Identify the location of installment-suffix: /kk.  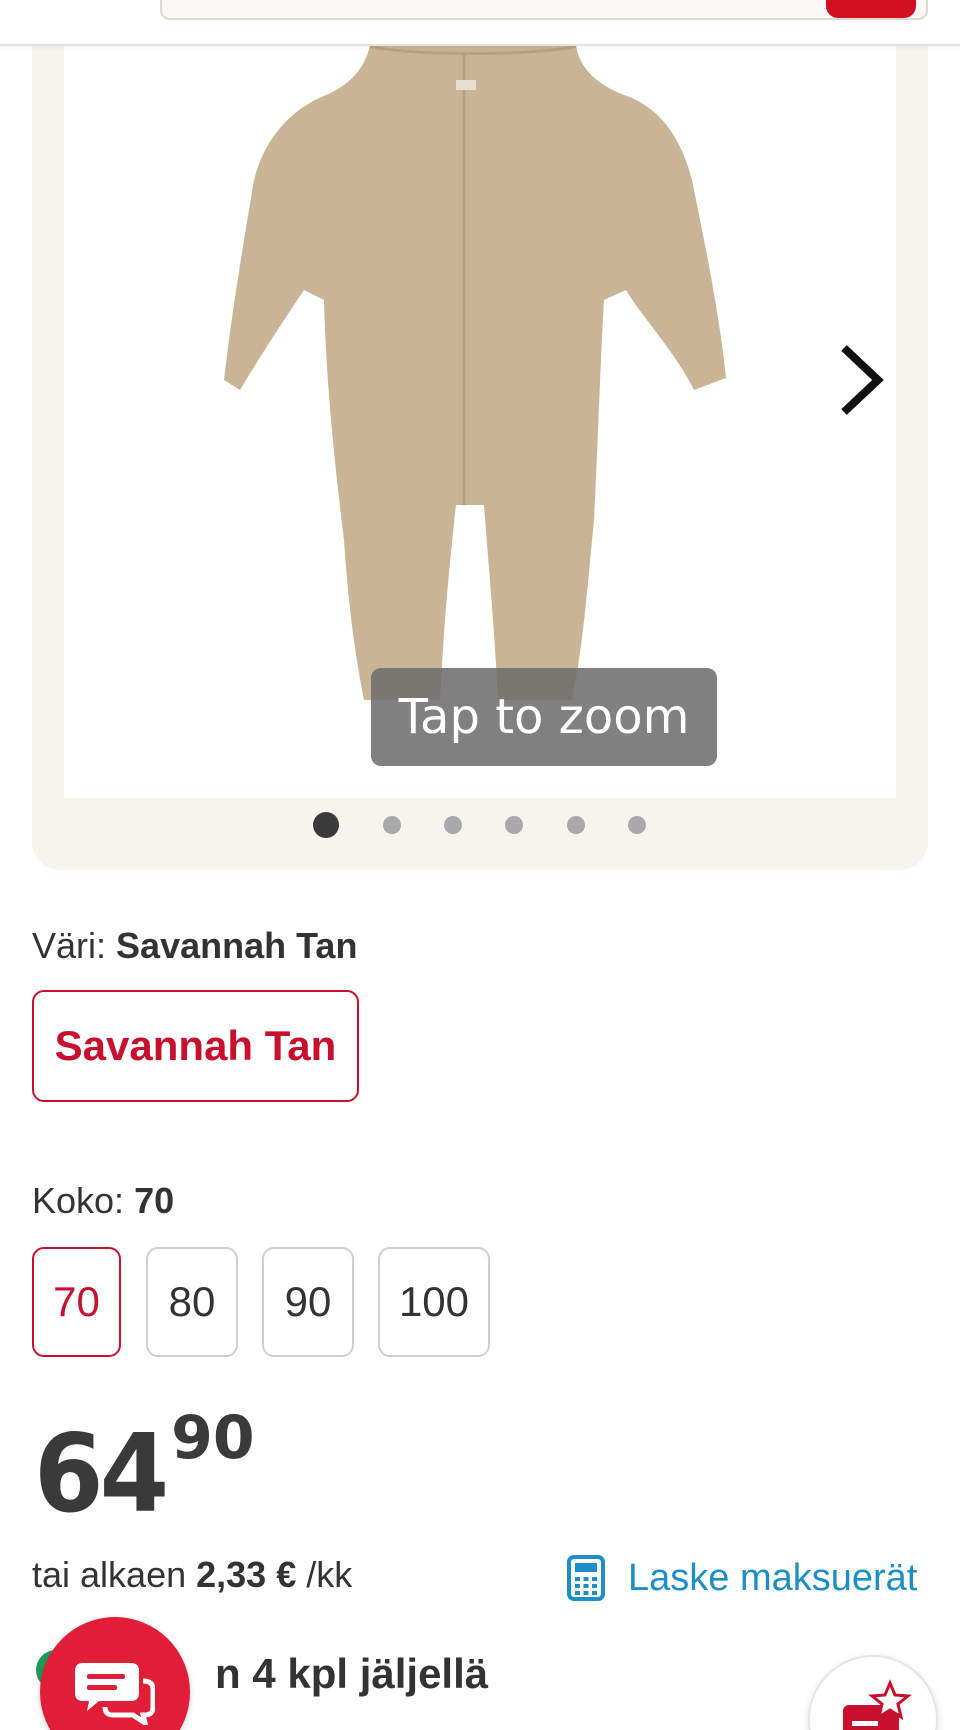
(329, 1574).